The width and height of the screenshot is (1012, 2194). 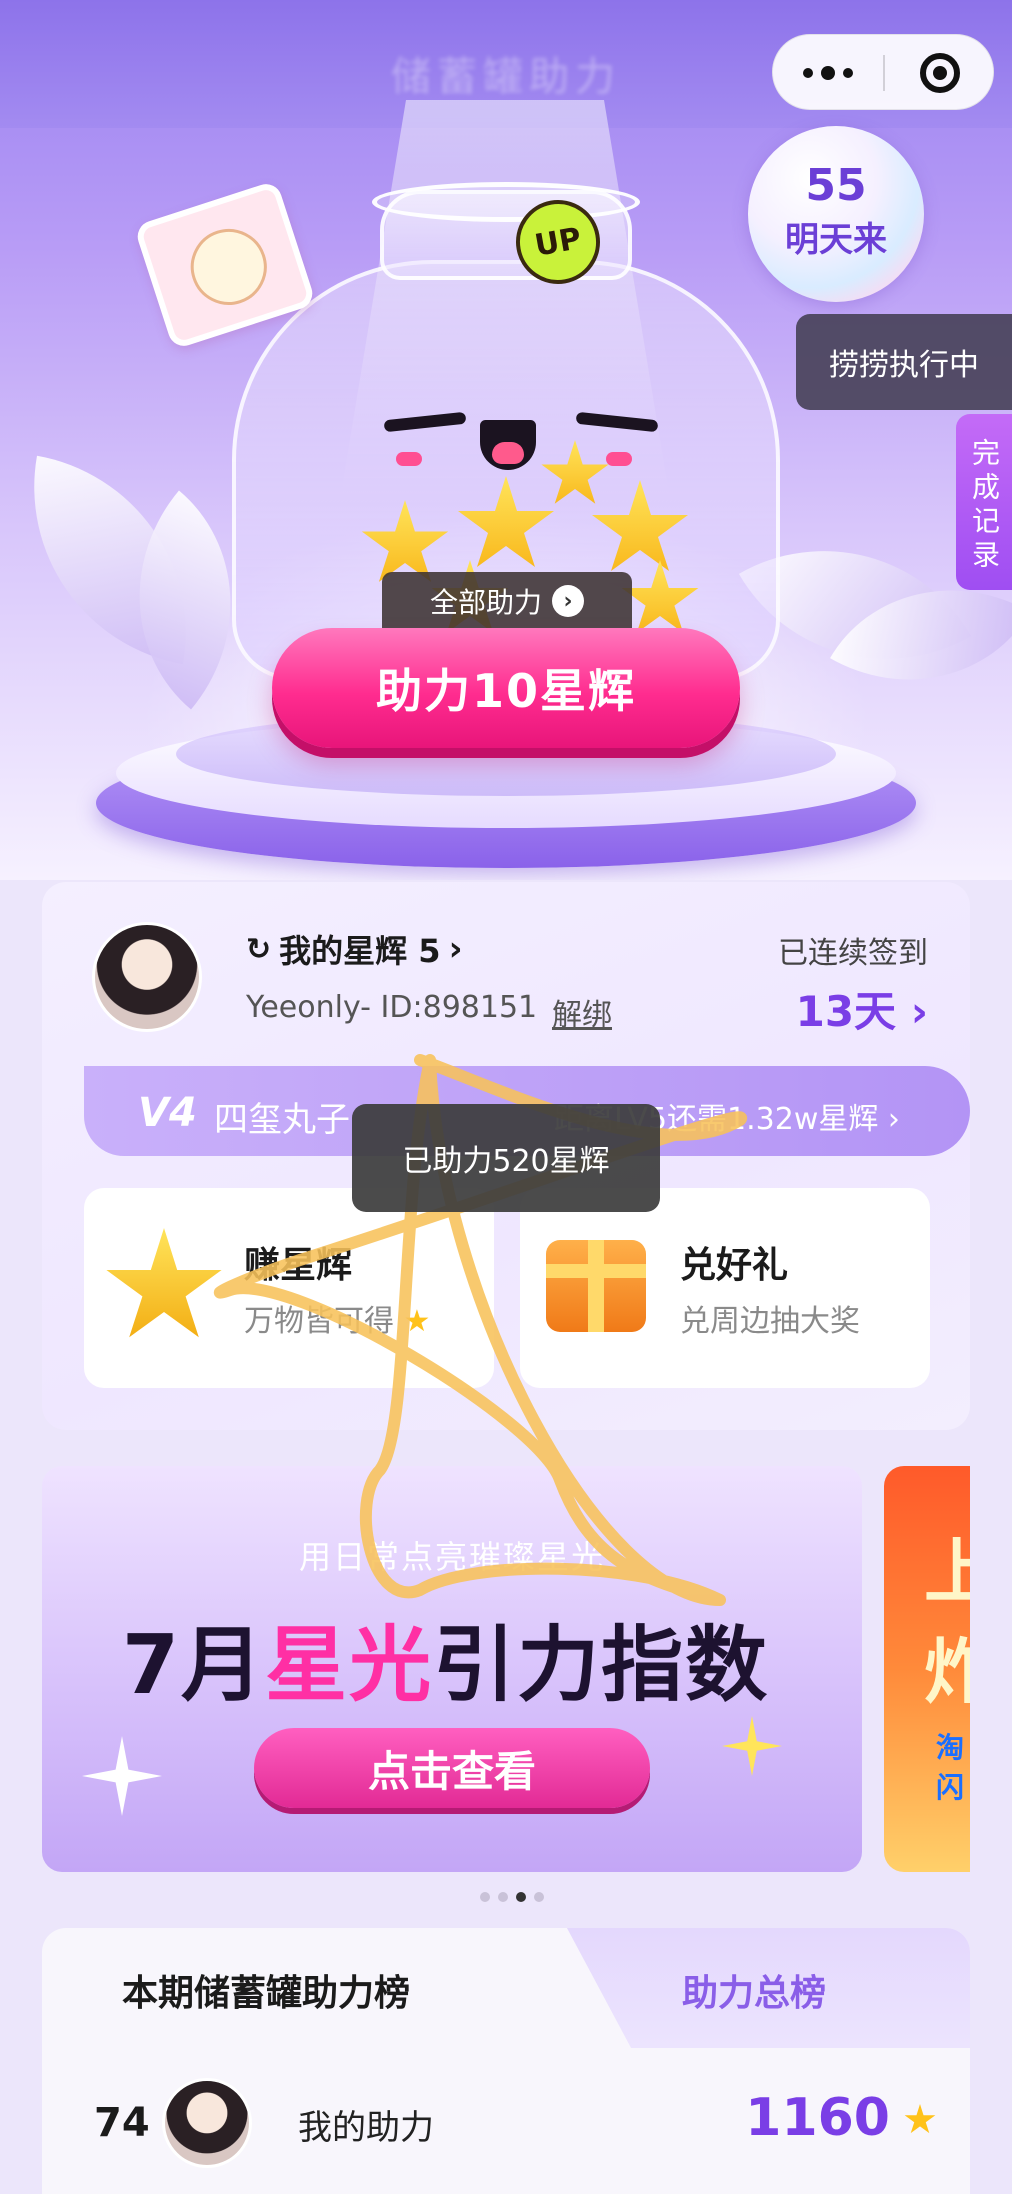 What do you see at coordinates (754, 1990) in the screenshot?
I see `tab-total-ranking: 助力总榜` at bounding box center [754, 1990].